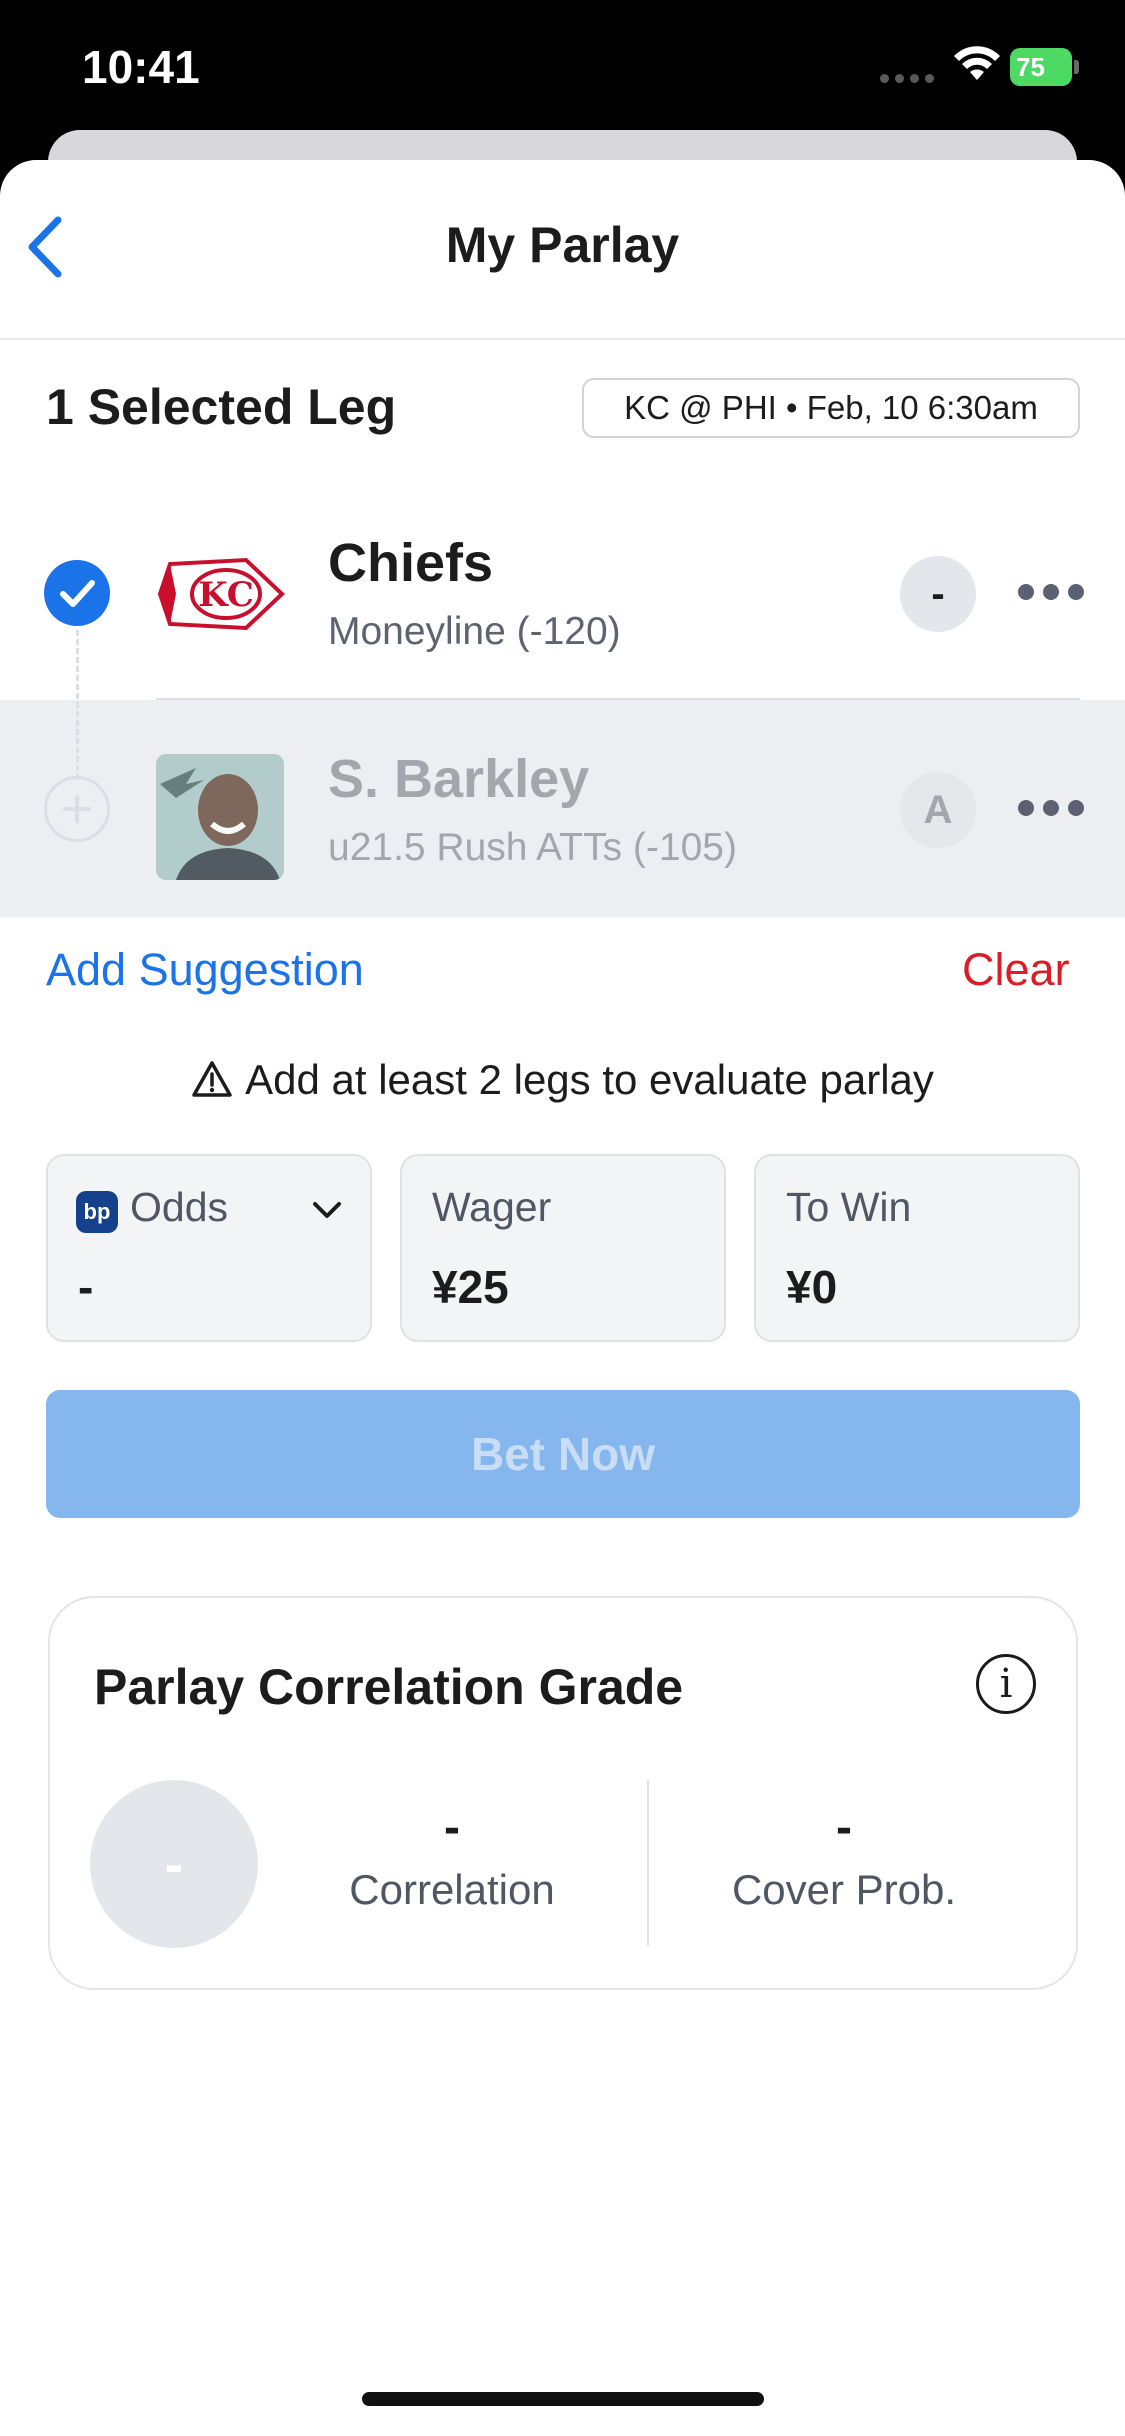 The width and height of the screenshot is (1125, 2436). I want to click on to-win-value: ¥0, so click(812, 1287).